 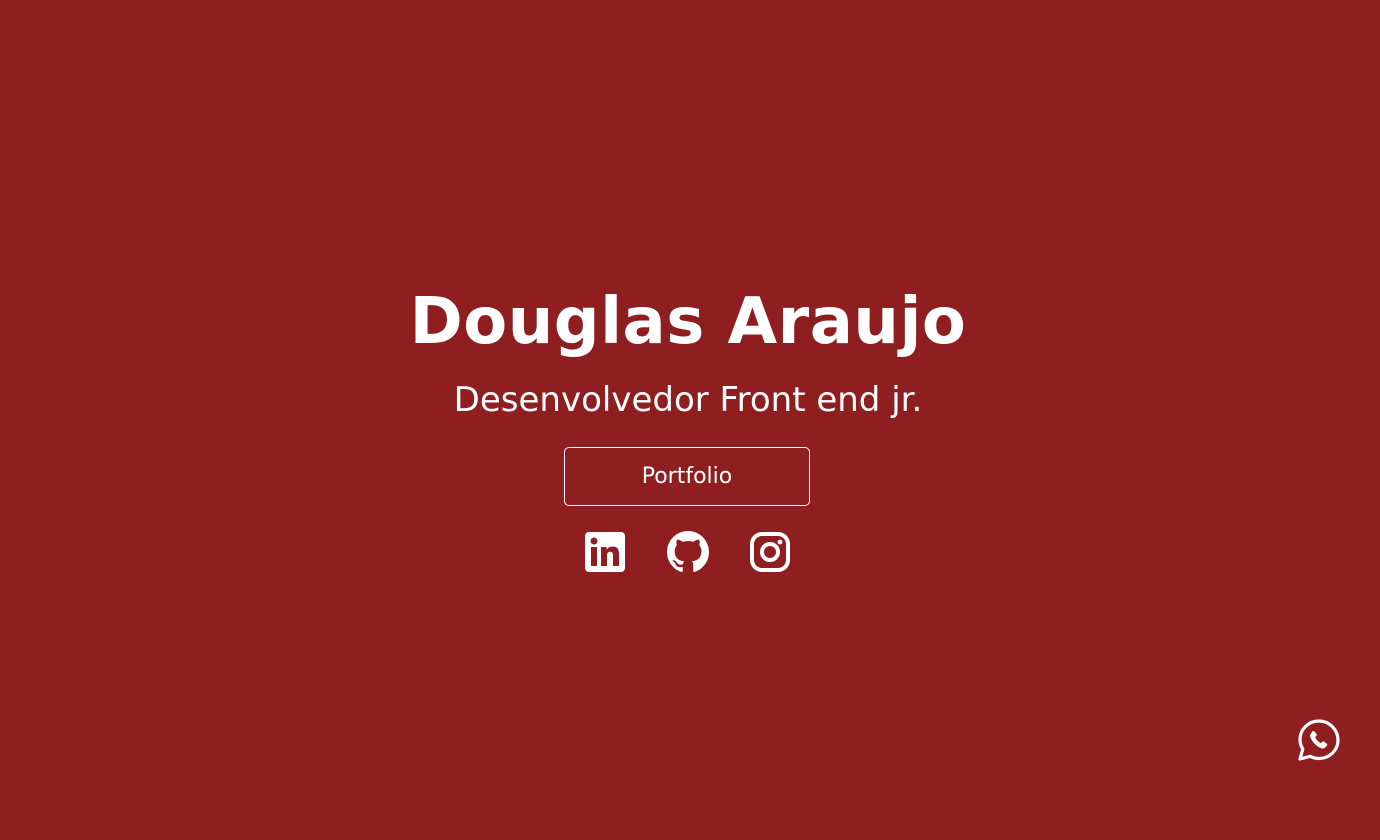 I want to click on portfolio-button: Portfolio, so click(x=687, y=476).